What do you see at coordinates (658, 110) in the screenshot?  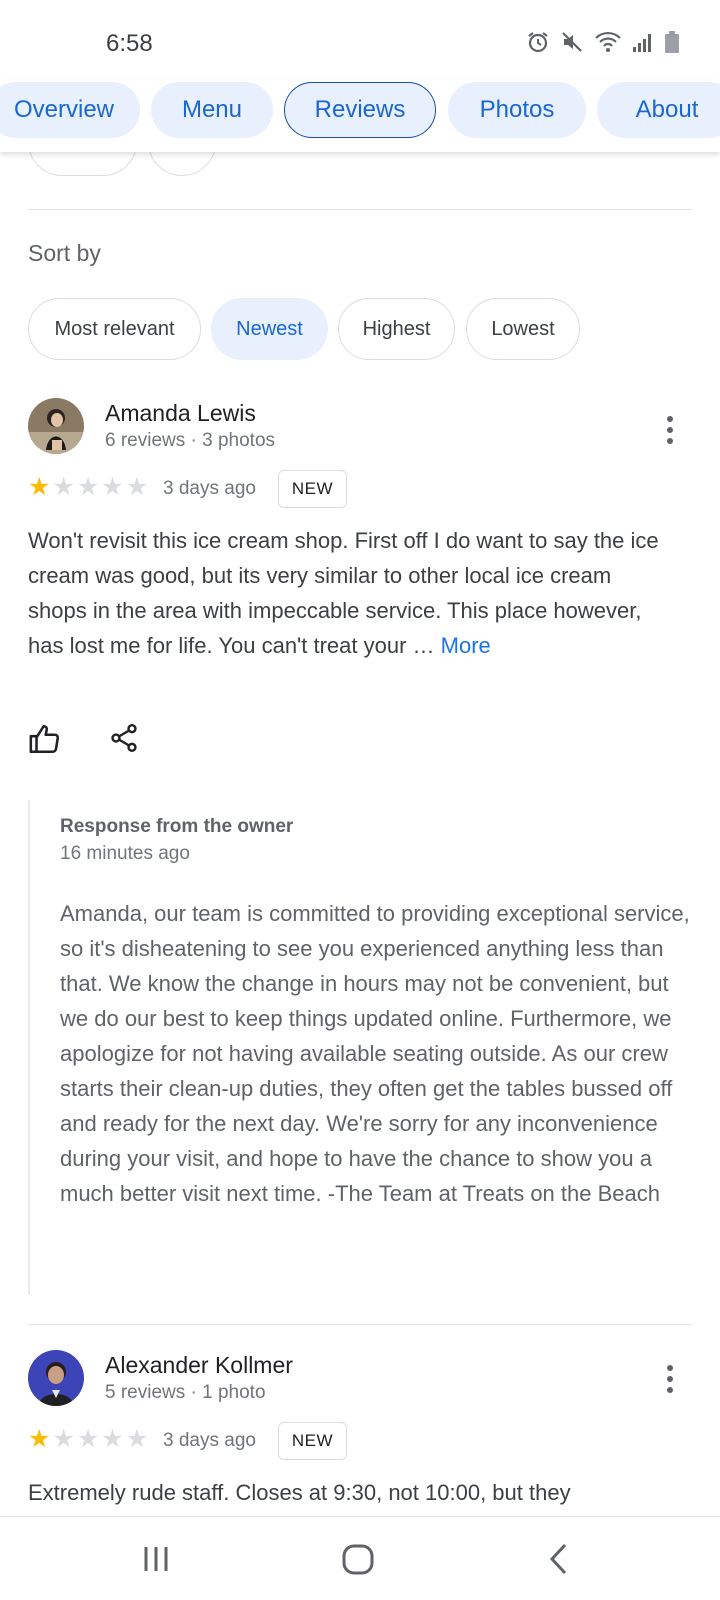 I see `tab-about: About` at bounding box center [658, 110].